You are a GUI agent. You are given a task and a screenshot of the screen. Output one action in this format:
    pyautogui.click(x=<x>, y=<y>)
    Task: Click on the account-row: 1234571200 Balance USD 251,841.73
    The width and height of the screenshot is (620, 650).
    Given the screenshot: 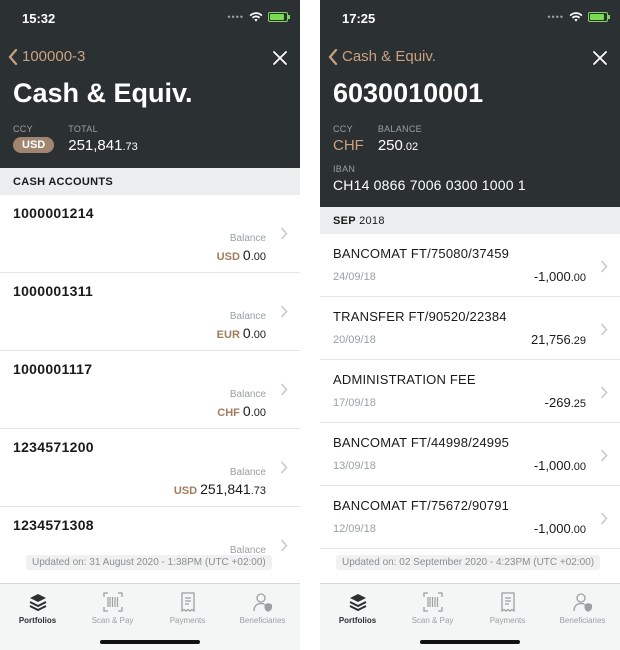 What is the action you would take?
    pyautogui.click(x=150, y=468)
    